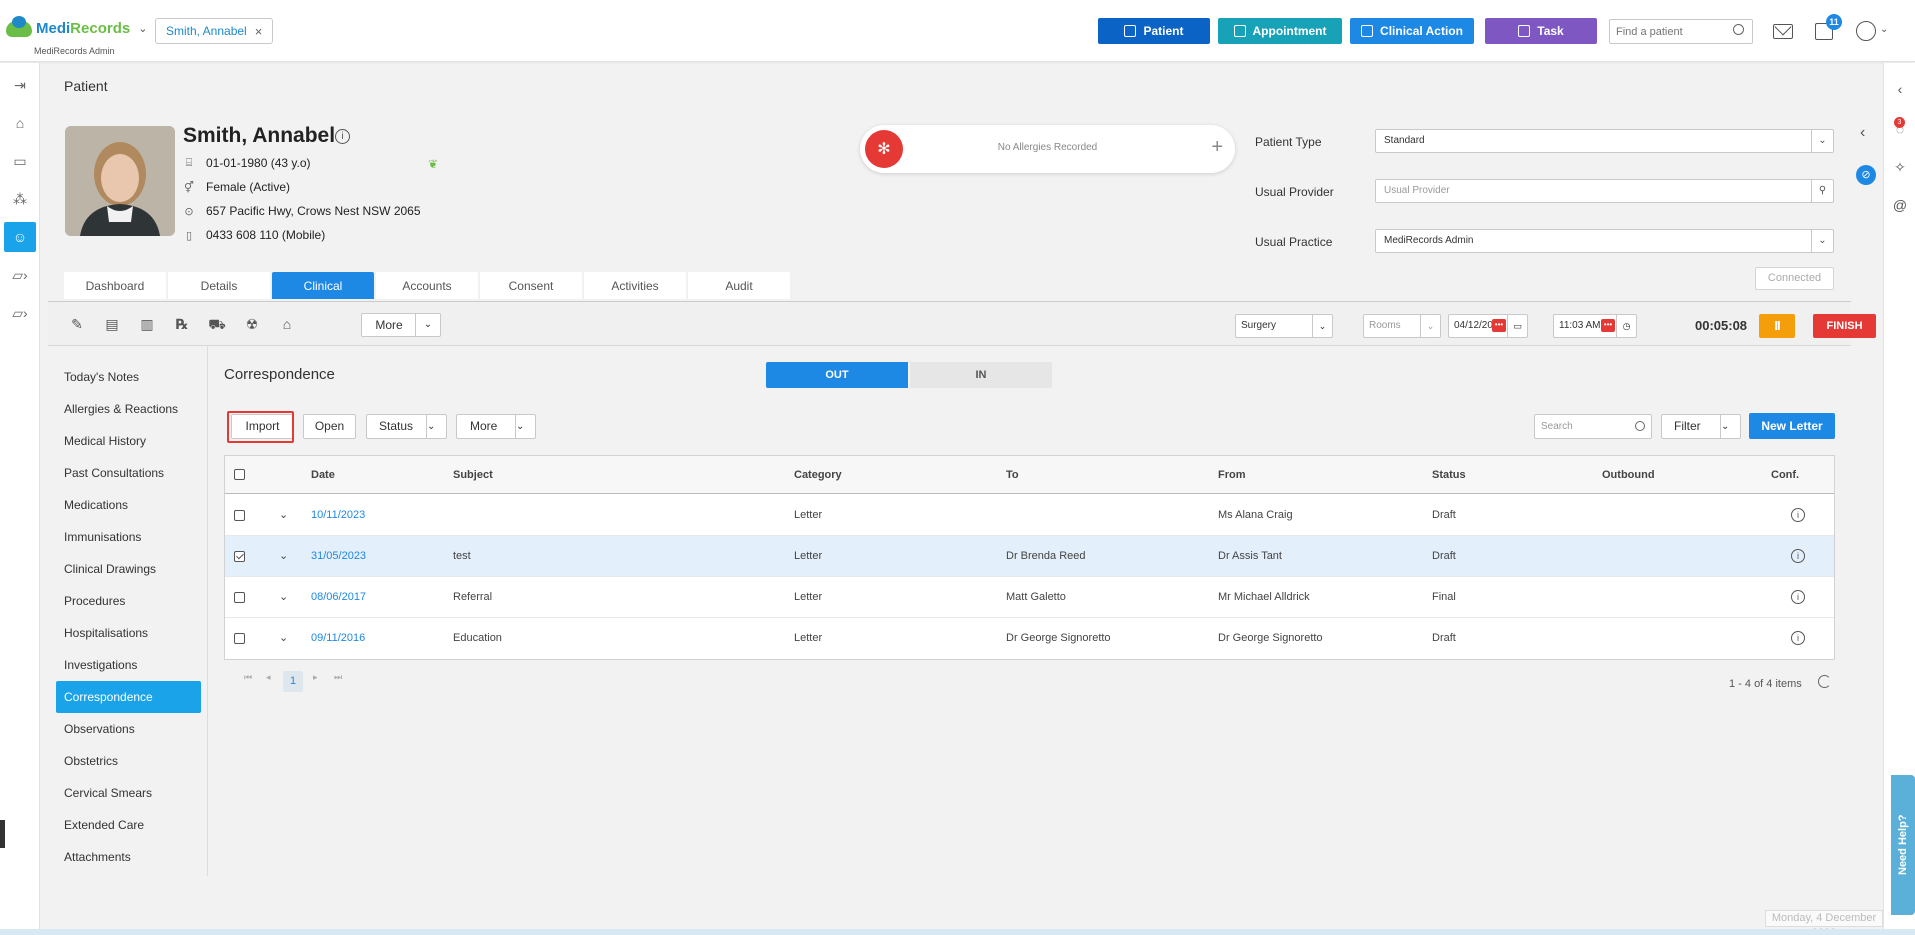 The height and width of the screenshot is (935, 1915). Describe the element at coordinates (1899, 89) in the screenshot. I see `chevron-left-icon: ‹` at that location.